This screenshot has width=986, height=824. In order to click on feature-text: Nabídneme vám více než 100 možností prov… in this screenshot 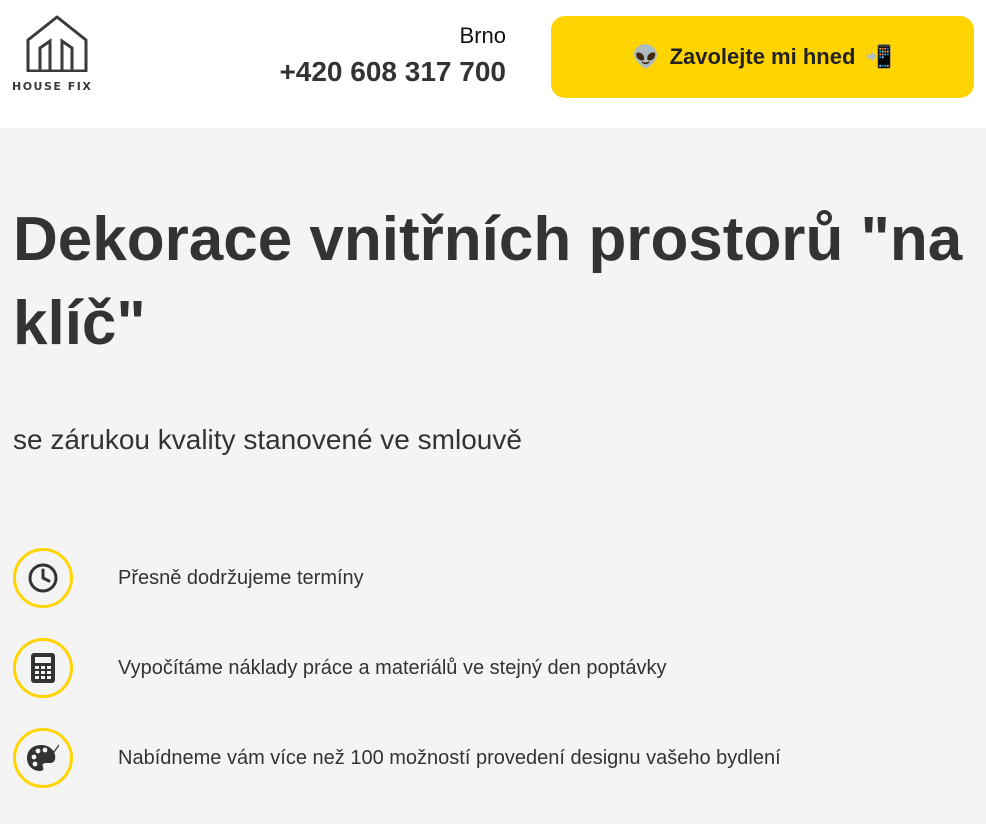, I will do `click(449, 758)`.